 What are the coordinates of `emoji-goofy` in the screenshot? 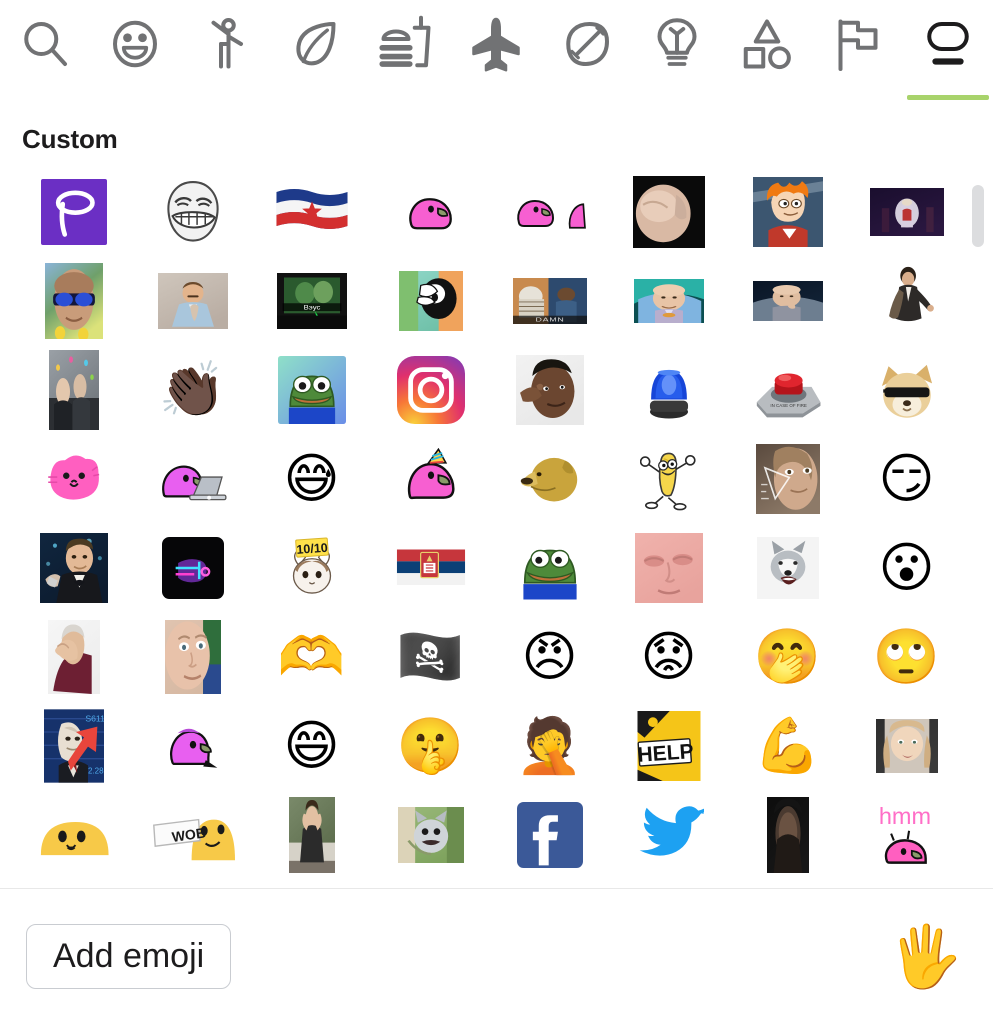 It's located at (430, 300).